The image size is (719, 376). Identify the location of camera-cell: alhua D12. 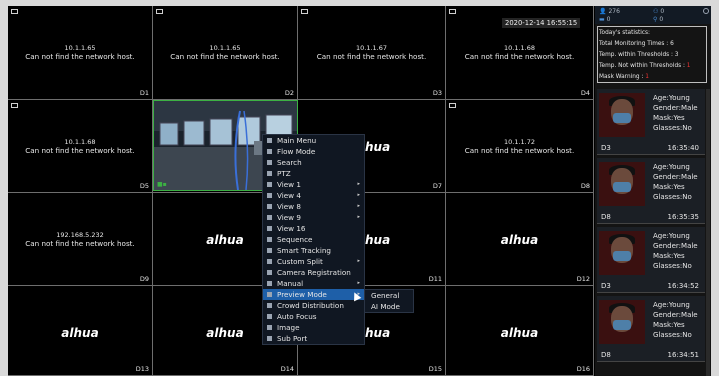
(520, 239).